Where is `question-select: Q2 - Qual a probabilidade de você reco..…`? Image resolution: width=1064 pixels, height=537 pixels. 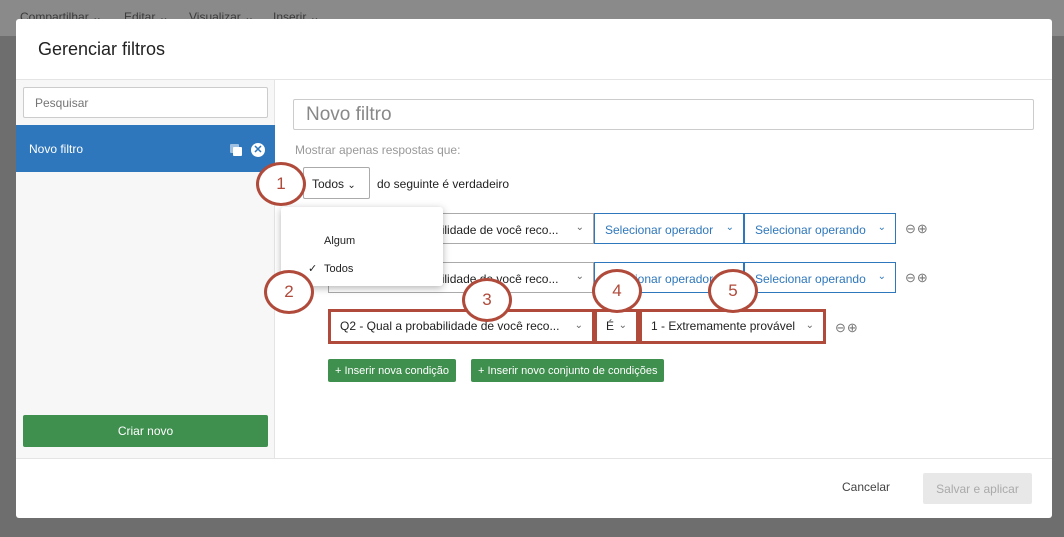 question-select: Q2 - Qual a probabilidade de você reco..… is located at coordinates (461, 326).